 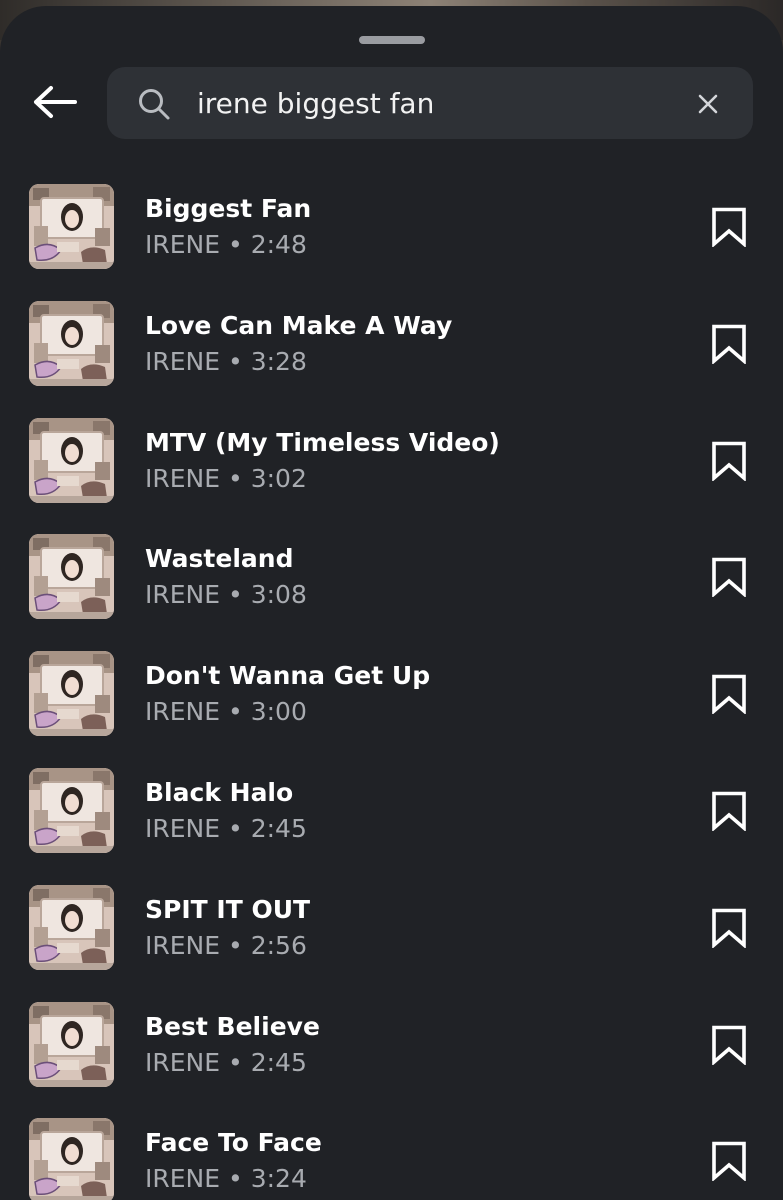 I want to click on track-meta: IRENE • 3:28, so click(x=226, y=361).